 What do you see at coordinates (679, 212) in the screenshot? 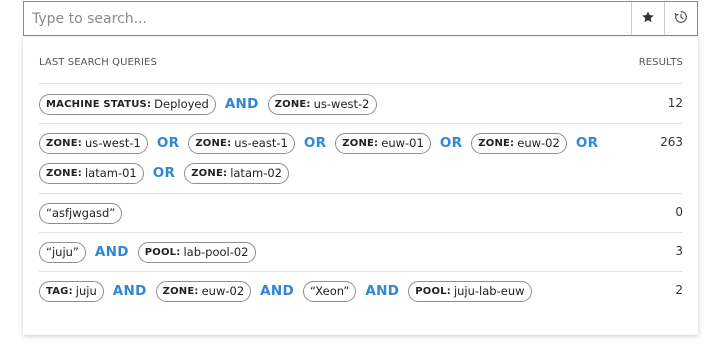
I see `result-count: 0` at bounding box center [679, 212].